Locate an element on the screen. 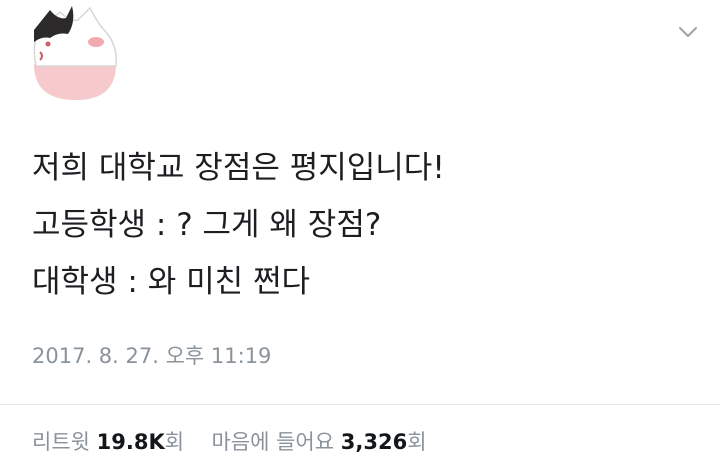  tweet-timestamp: 2017. 8. 27. 오후 11:19 is located at coordinates (151, 355).